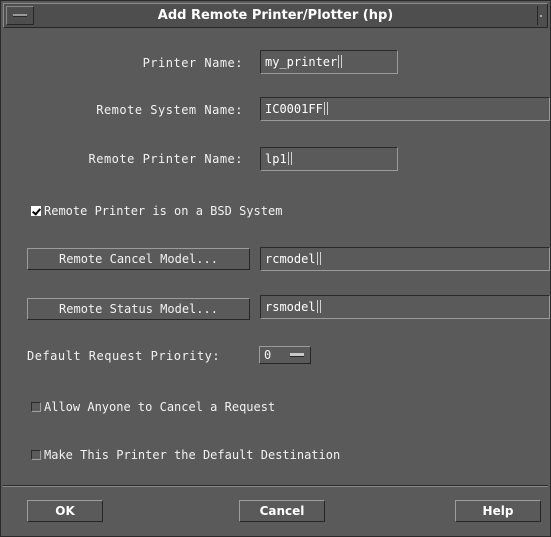  What do you see at coordinates (294, 109) in the screenshot?
I see `remote-system-name-value: IC0001FF` at bounding box center [294, 109].